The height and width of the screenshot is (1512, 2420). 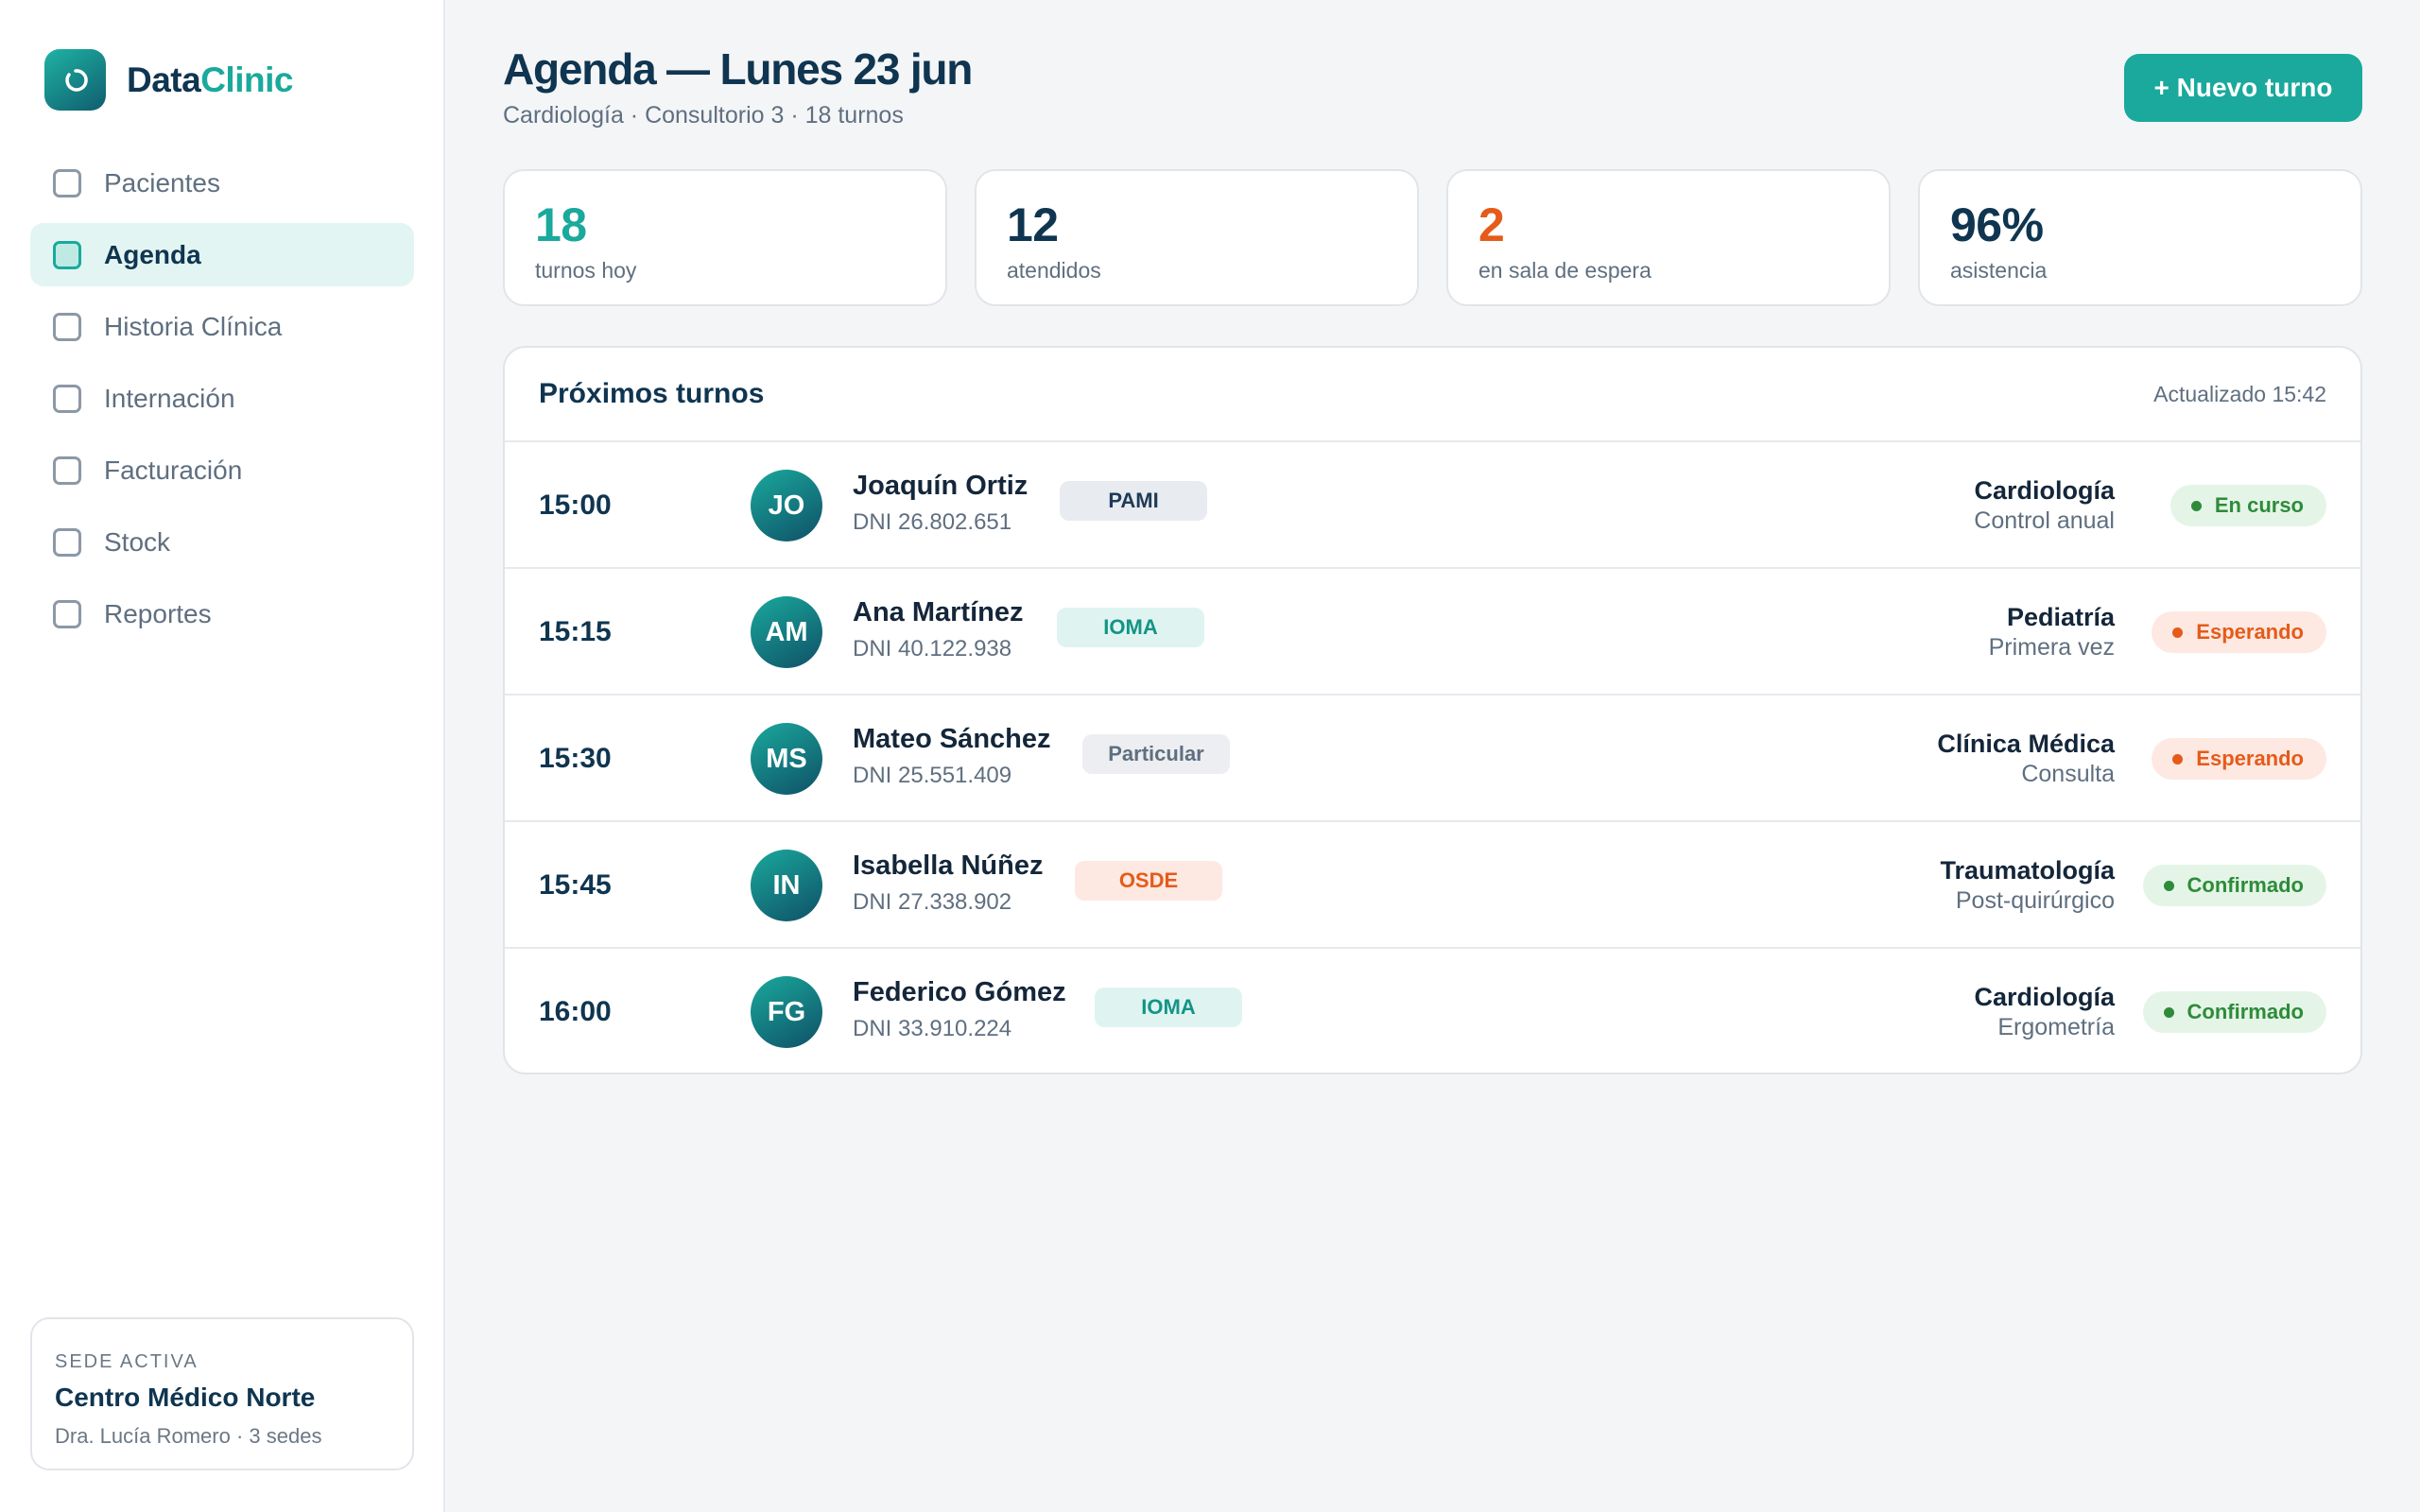 I want to click on panel-title: Próximos turnos, so click(x=652, y=393).